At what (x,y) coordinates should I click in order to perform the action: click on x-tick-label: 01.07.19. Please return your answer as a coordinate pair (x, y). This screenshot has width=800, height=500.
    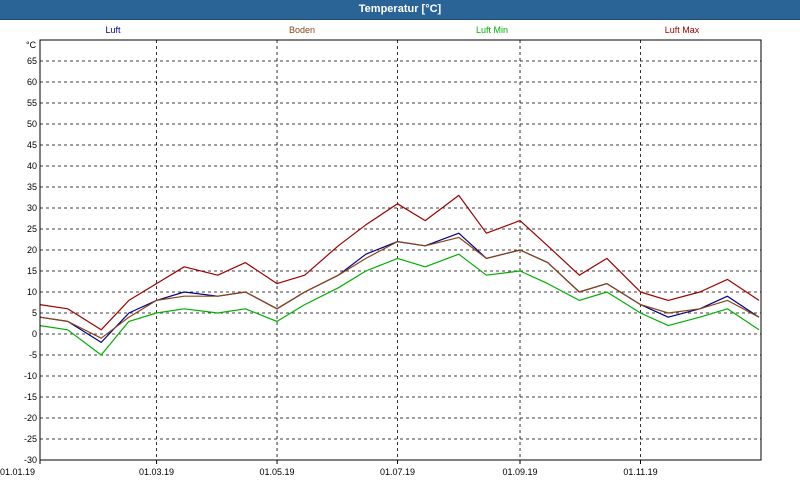
    Looking at the image, I should click on (397, 472).